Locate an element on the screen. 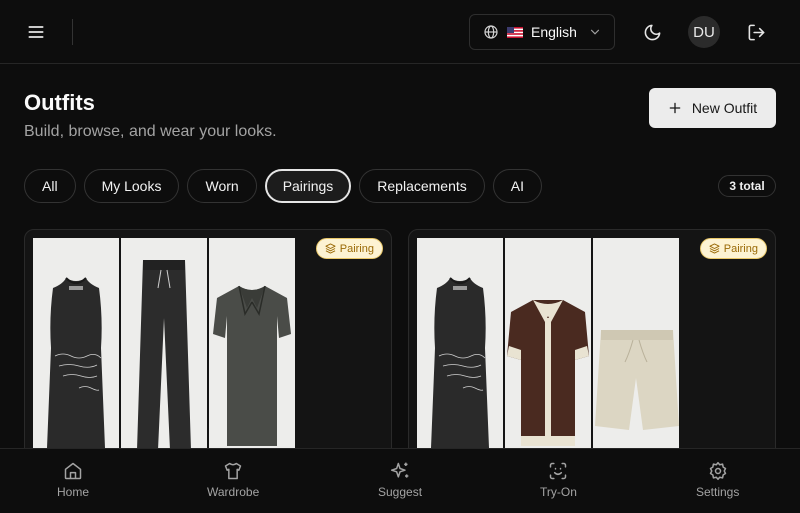 This screenshot has width=800, height=513. nav-settings: Settings is located at coordinates (717, 480).